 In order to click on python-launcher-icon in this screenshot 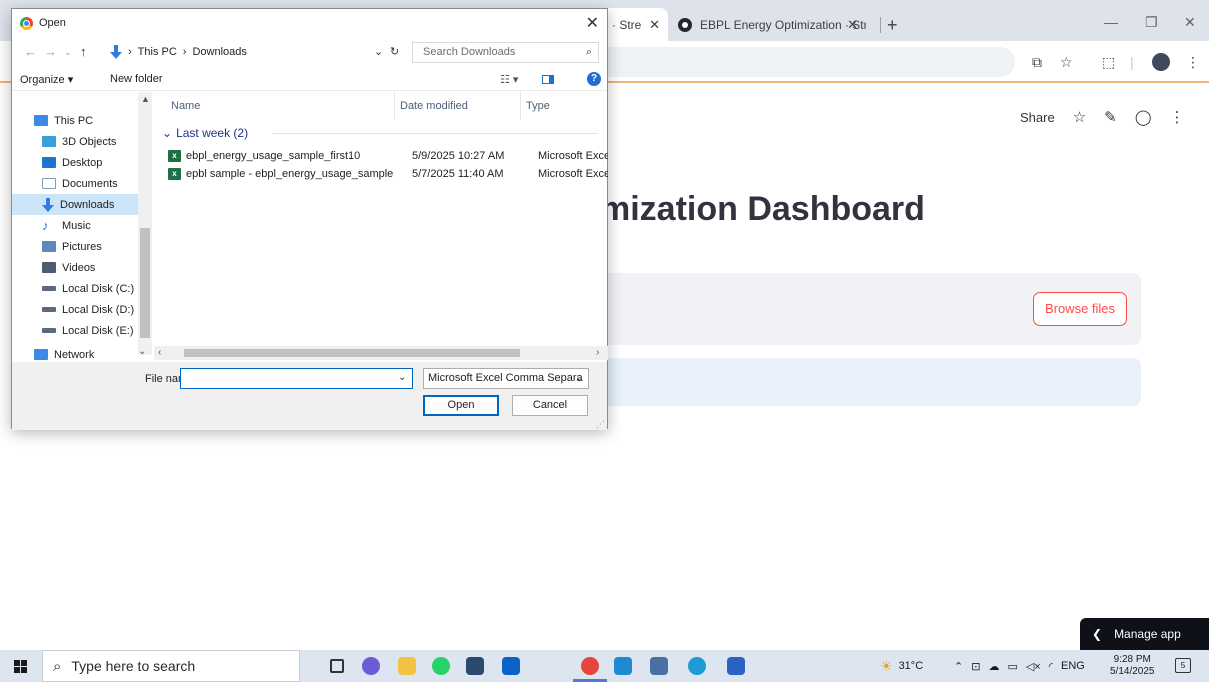, I will do `click(659, 666)`.